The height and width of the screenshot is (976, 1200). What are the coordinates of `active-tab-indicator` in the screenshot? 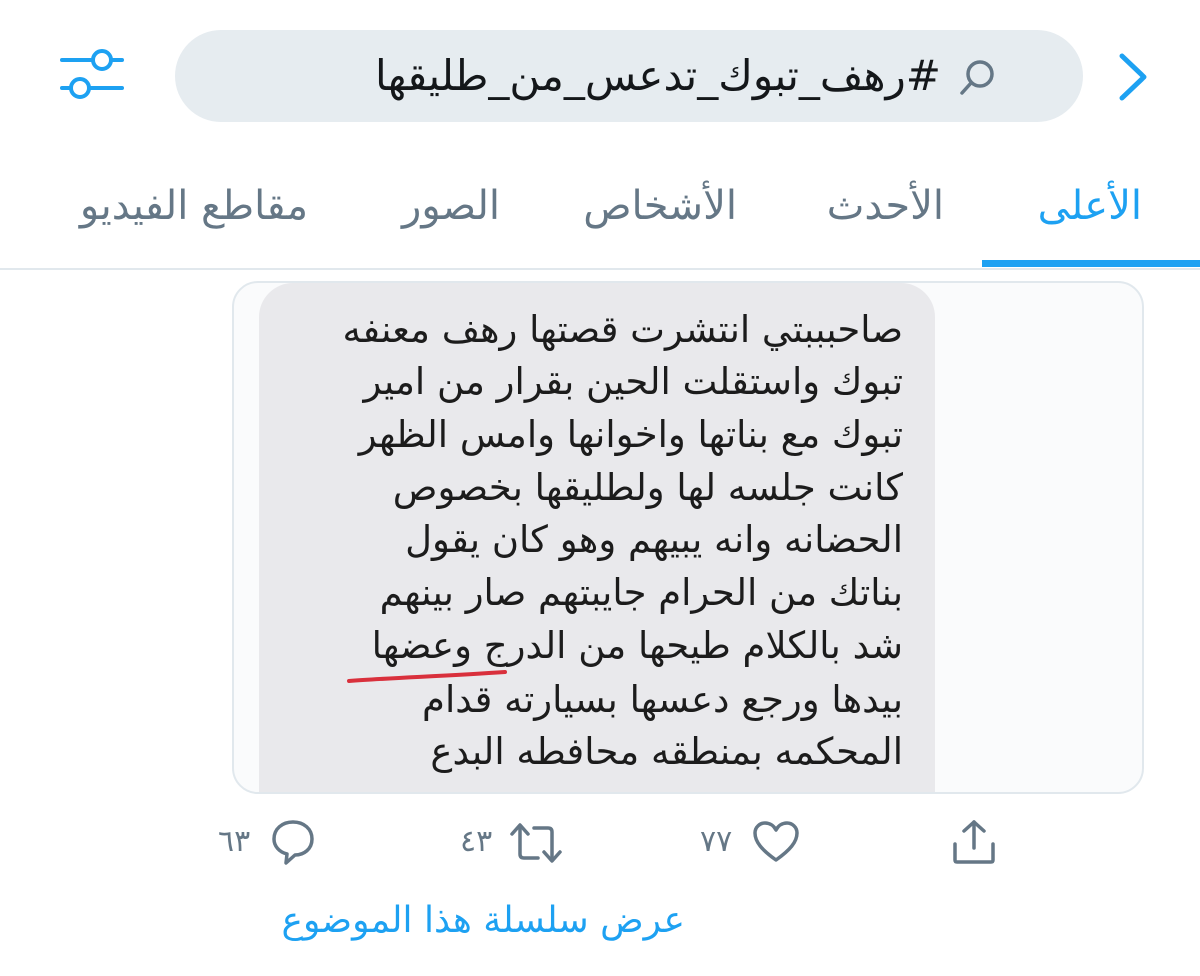 It's located at (1091, 263).